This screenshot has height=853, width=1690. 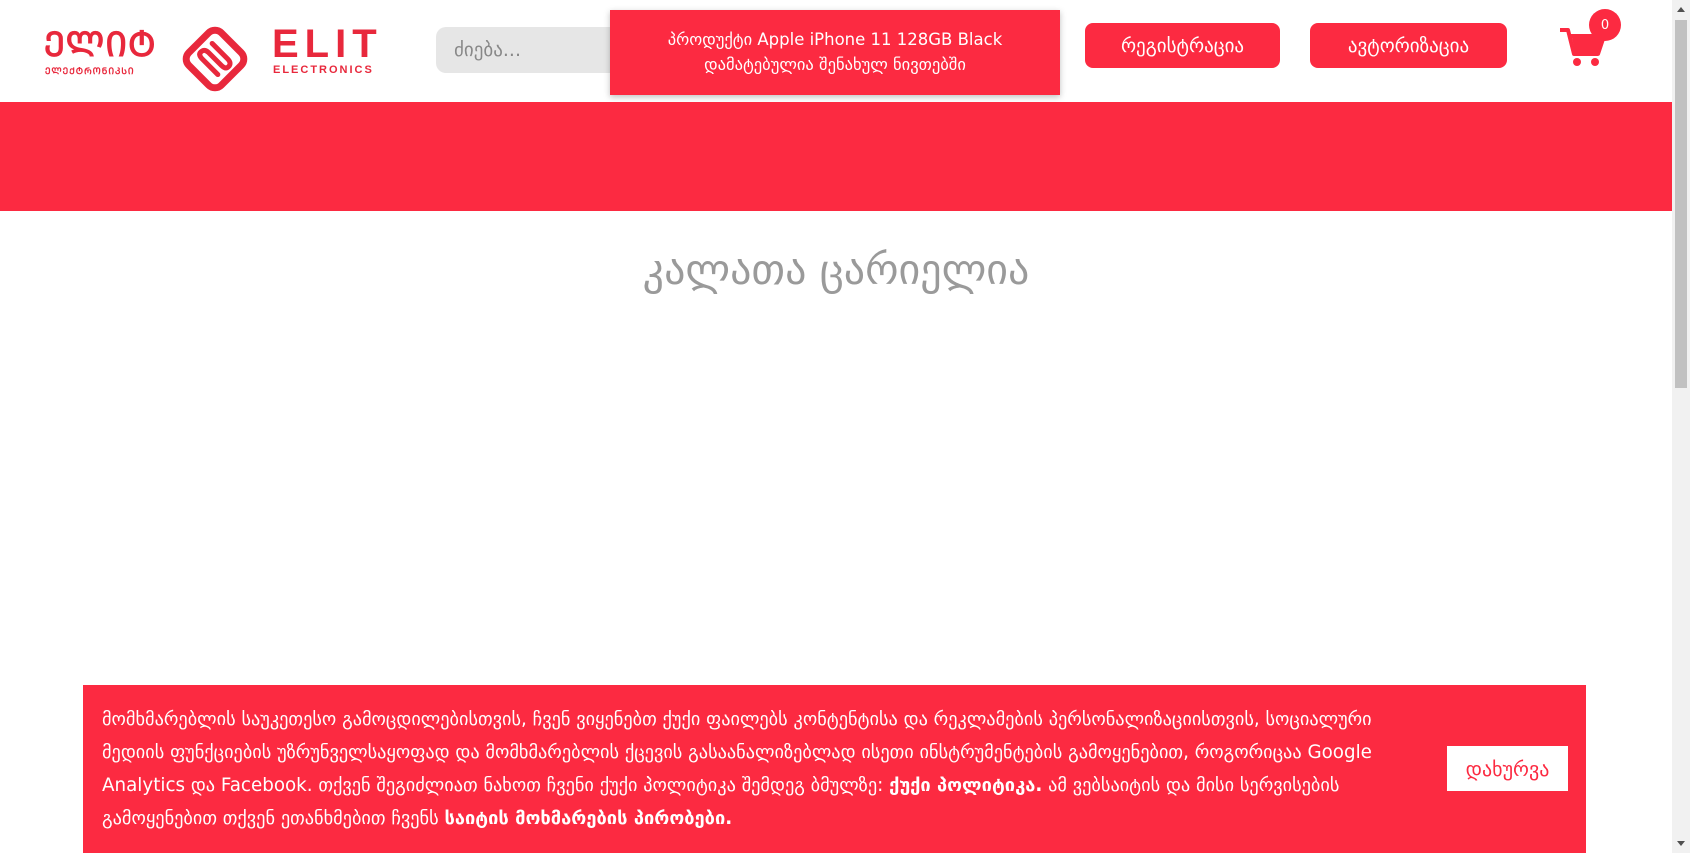 I want to click on terms-of-use-link: საიტის მოხმარების პირობები., so click(x=588, y=818).